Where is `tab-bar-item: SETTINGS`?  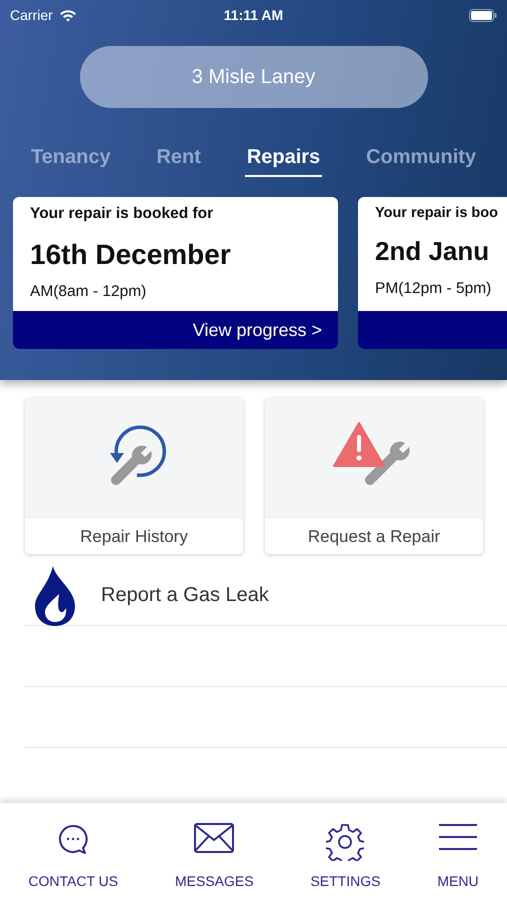 tab-bar-item: SETTINGS is located at coordinates (345, 856).